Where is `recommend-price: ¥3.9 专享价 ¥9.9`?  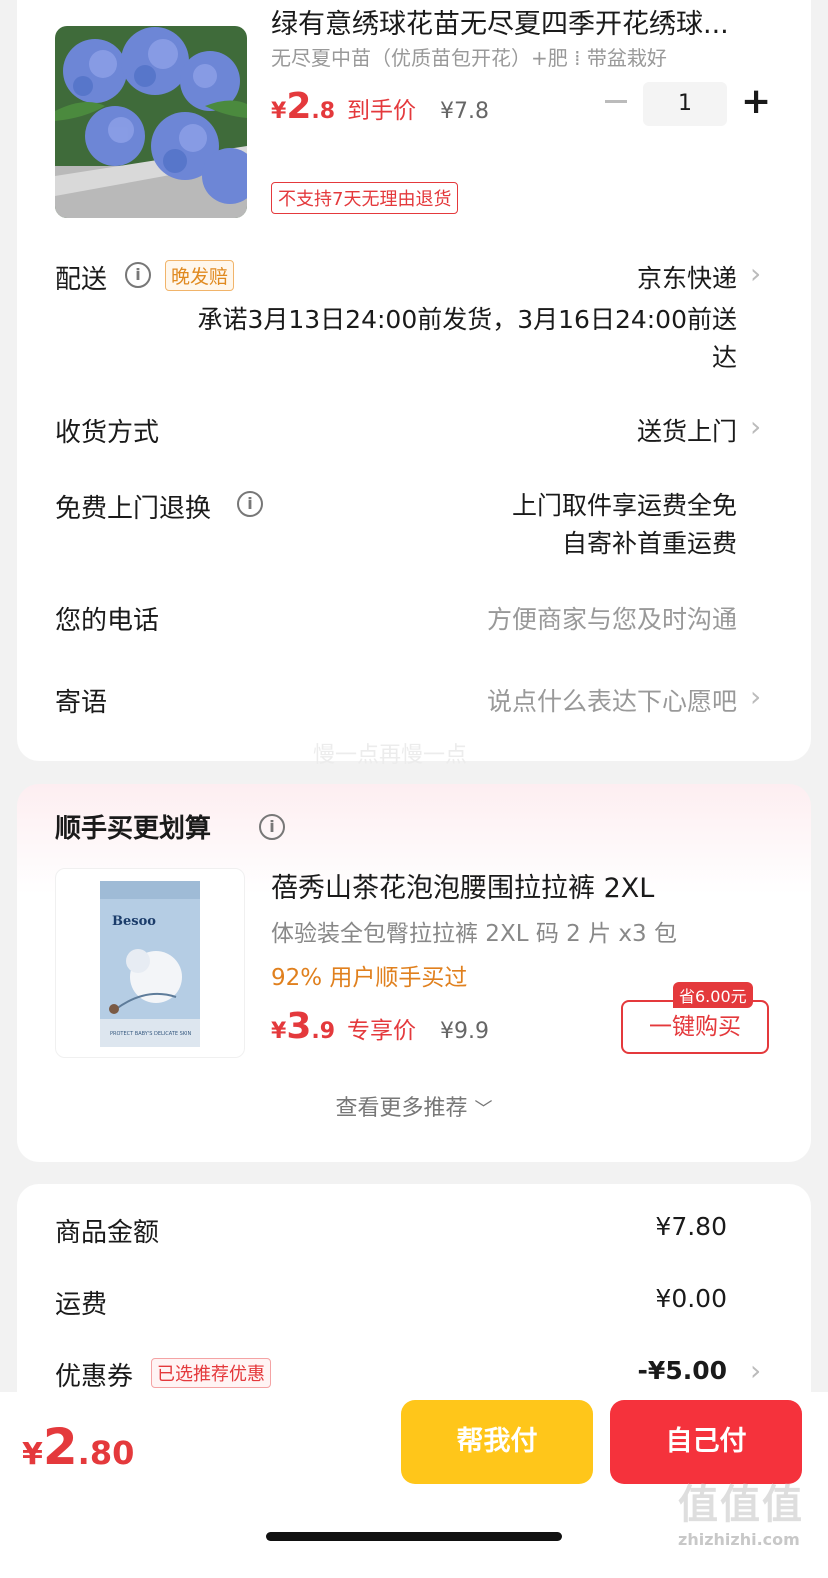 recommend-price: ¥3.9 专享价 ¥9.9 is located at coordinates (380, 1026).